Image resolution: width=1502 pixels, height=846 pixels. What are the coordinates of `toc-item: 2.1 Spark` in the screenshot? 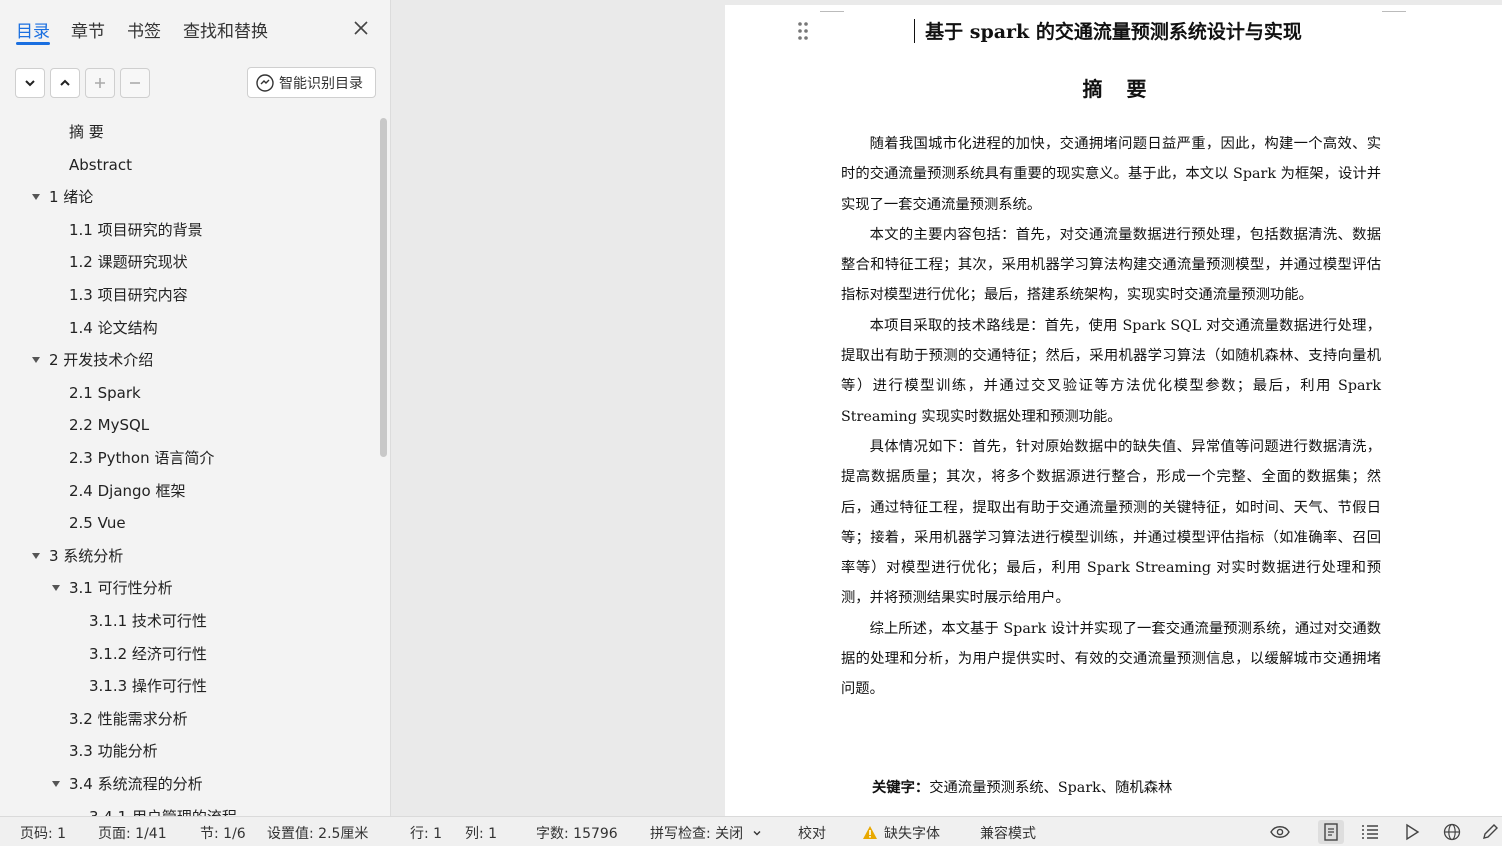 It's located at (105, 393).